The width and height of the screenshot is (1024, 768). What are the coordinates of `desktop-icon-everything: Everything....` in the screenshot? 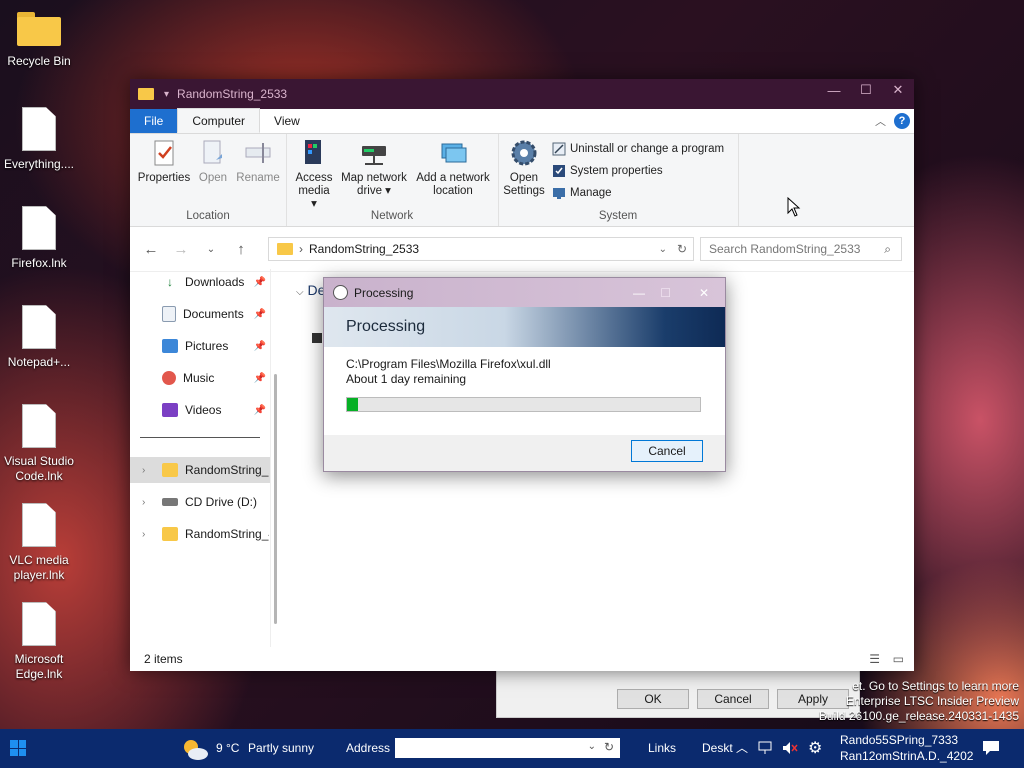 It's located at (39, 139).